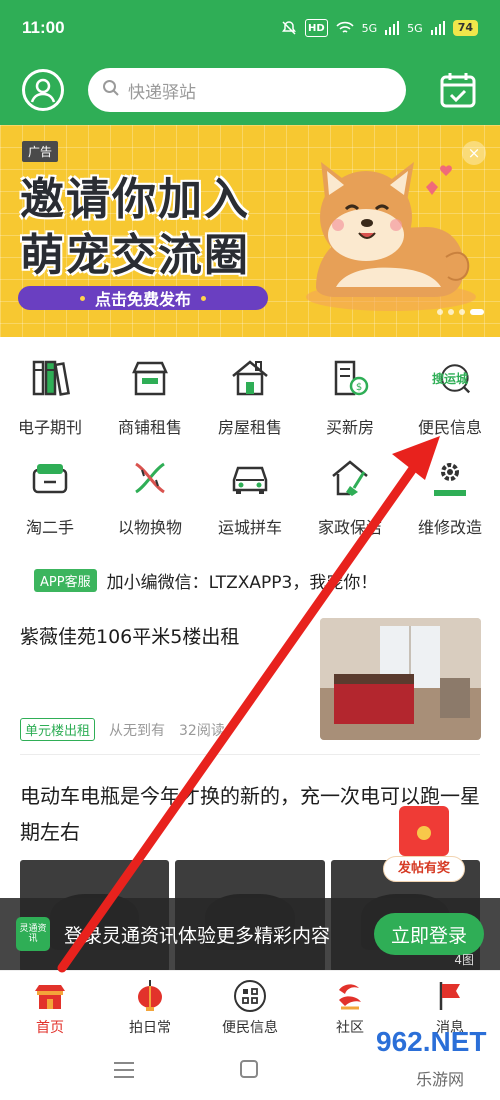  I want to click on pager-dot-active, so click(477, 312).